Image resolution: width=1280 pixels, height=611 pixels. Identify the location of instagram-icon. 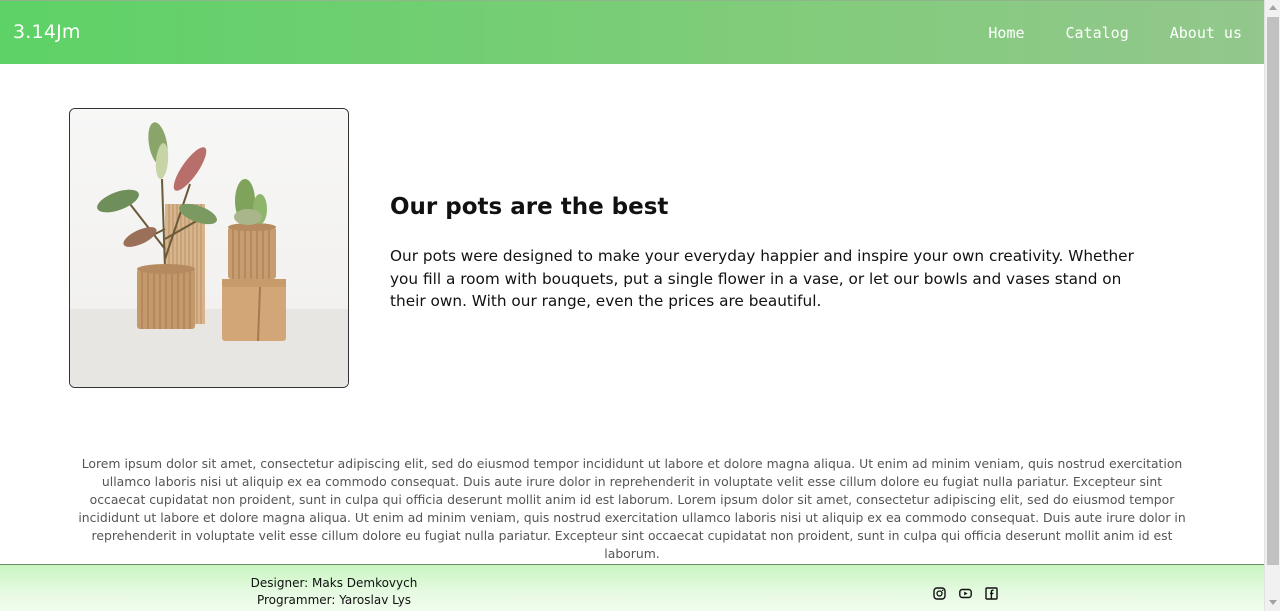
(939, 592).